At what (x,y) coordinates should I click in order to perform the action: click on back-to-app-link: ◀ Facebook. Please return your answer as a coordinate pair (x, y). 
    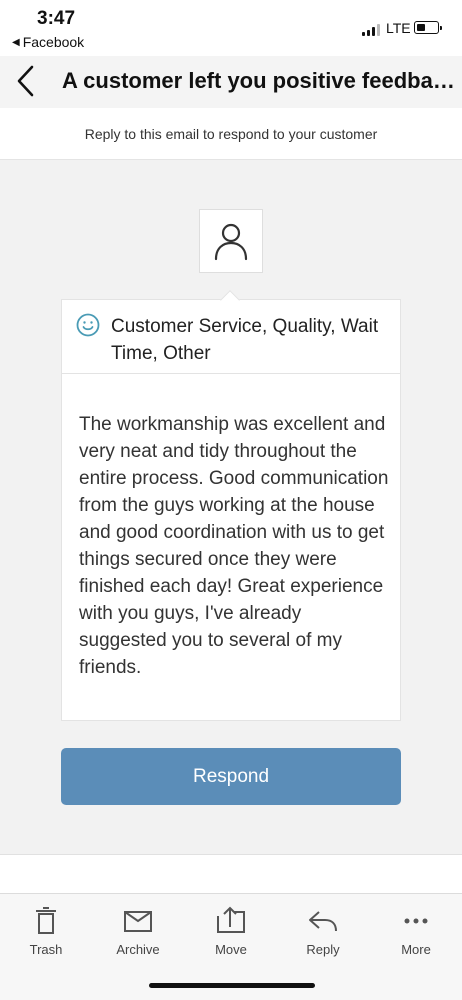
    Looking at the image, I should click on (48, 42).